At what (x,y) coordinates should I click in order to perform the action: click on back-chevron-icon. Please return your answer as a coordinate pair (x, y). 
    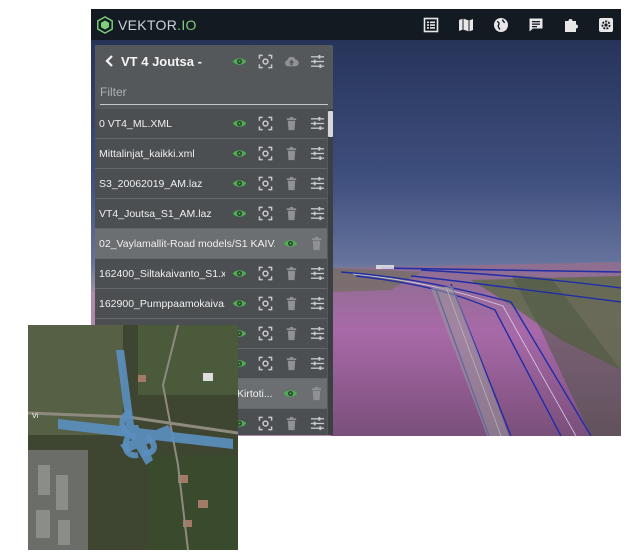
    Looking at the image, I should click on (110, 61).